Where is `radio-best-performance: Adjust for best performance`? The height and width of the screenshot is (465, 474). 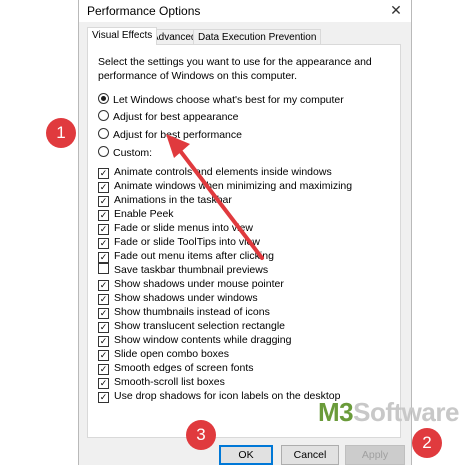 radio-best-performance: Adjust for best performance is located at coordinates (170, 135).